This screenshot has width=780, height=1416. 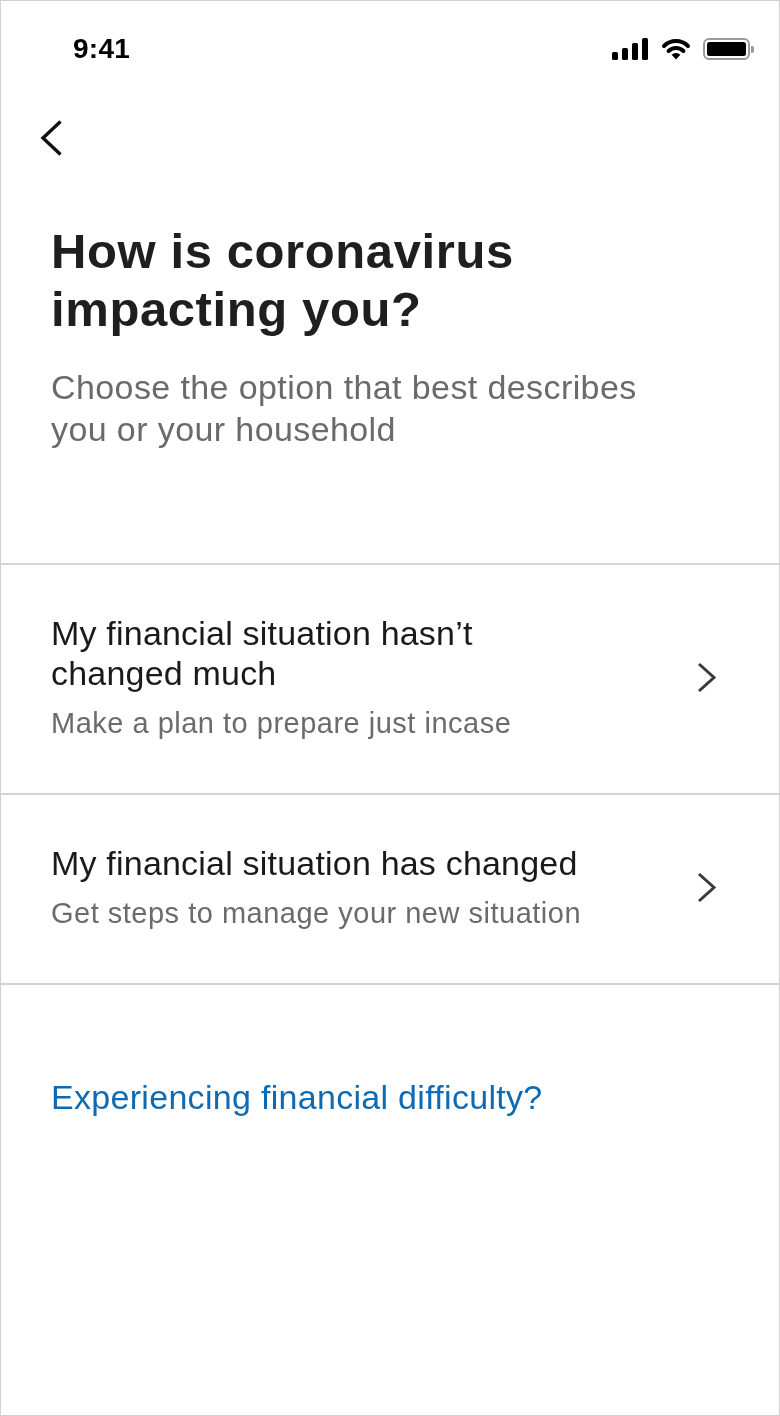 I want to click on back-icon, so click(x=51, y=138).